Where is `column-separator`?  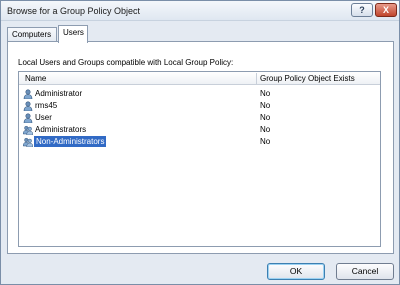 column-separator is located at coordinates (256, 78).